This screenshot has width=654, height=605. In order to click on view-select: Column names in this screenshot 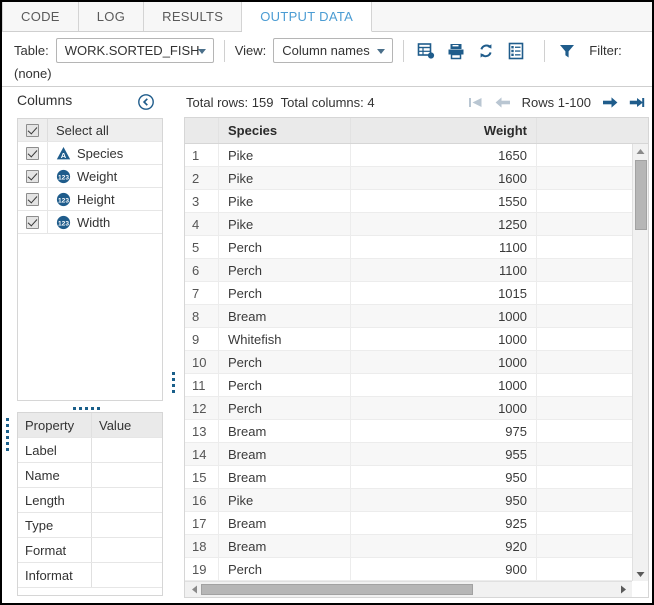, I will do `click(333, 50)`.